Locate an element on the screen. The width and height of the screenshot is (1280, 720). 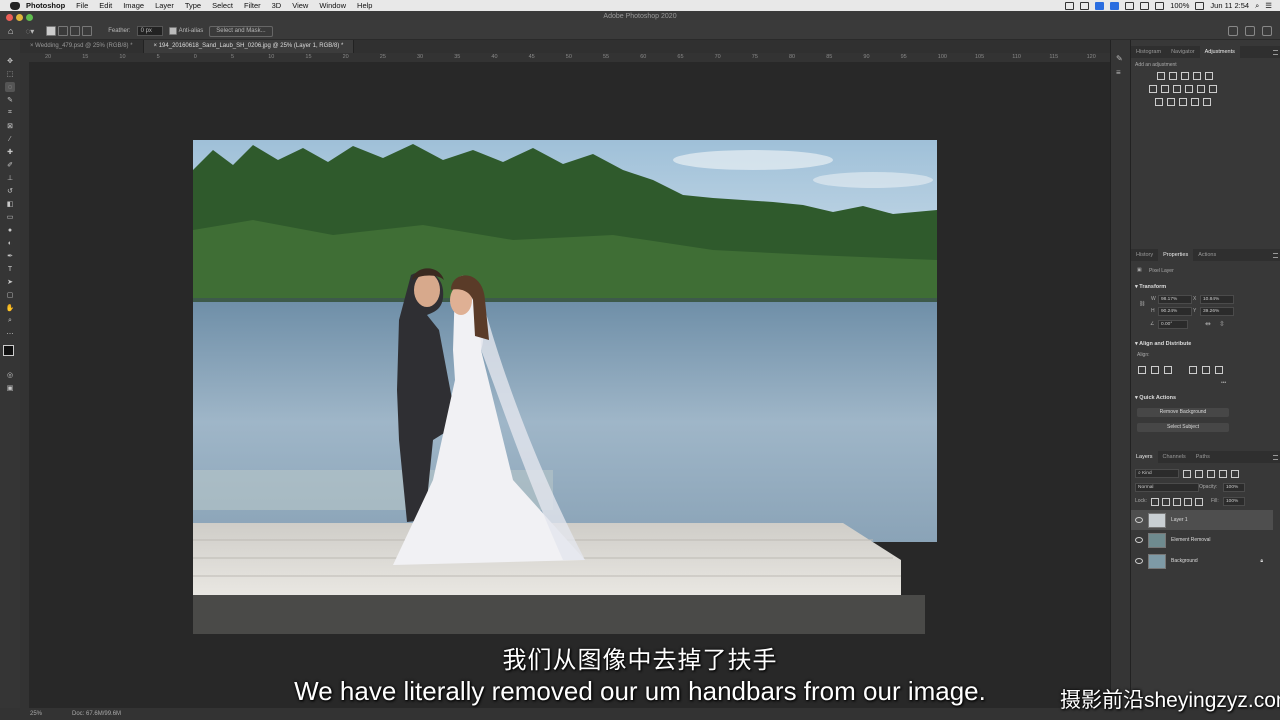
menu-file: File is located at coordinates (82, 5).